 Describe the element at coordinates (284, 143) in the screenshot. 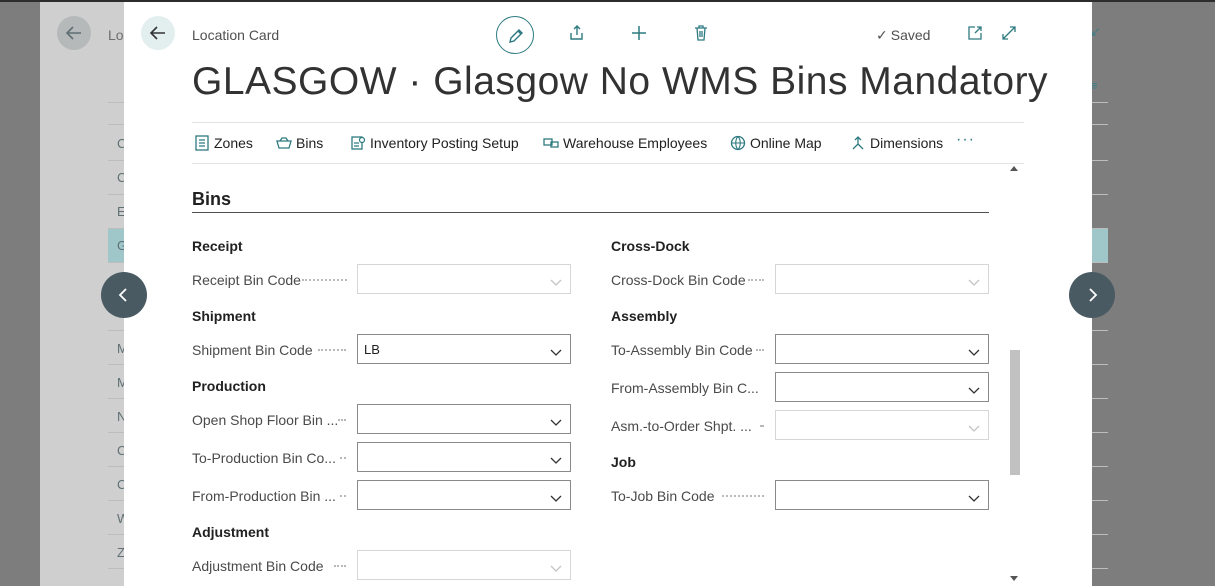

I see `bins-icon` at that location.